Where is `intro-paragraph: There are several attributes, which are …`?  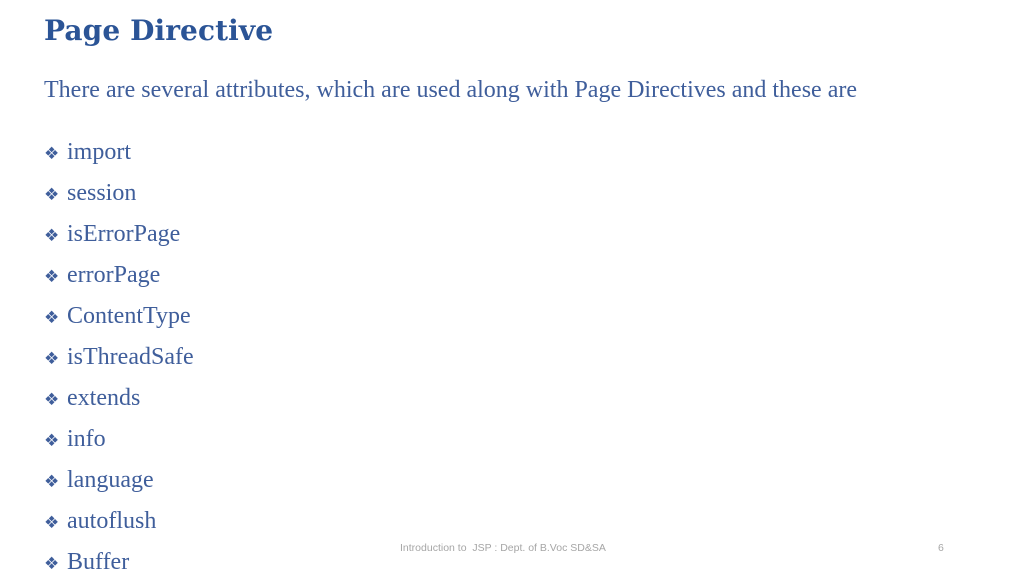
intro-paragraph: There are several attributes, which are … is located at coordinates (450, 90).